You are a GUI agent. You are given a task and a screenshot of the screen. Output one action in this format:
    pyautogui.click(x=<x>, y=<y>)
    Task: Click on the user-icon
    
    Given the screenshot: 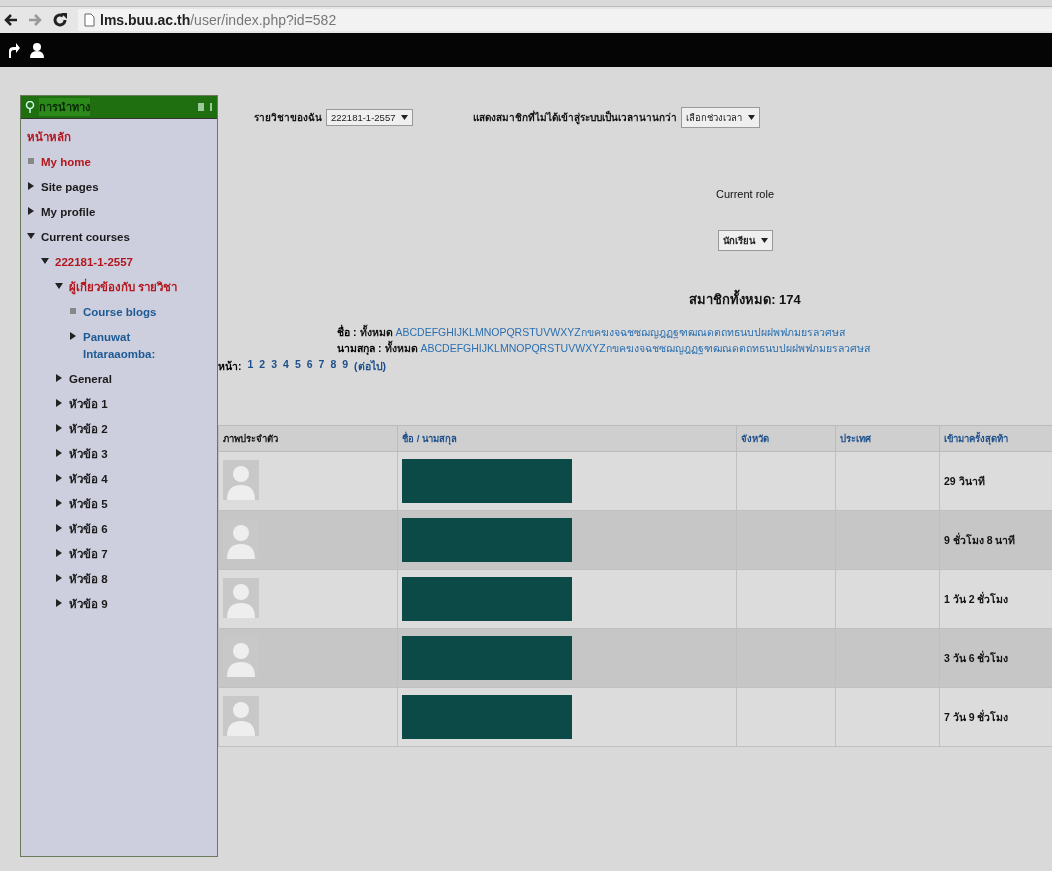 What is the action you would take?
    pyautogui.click(x=37, y=50)
    